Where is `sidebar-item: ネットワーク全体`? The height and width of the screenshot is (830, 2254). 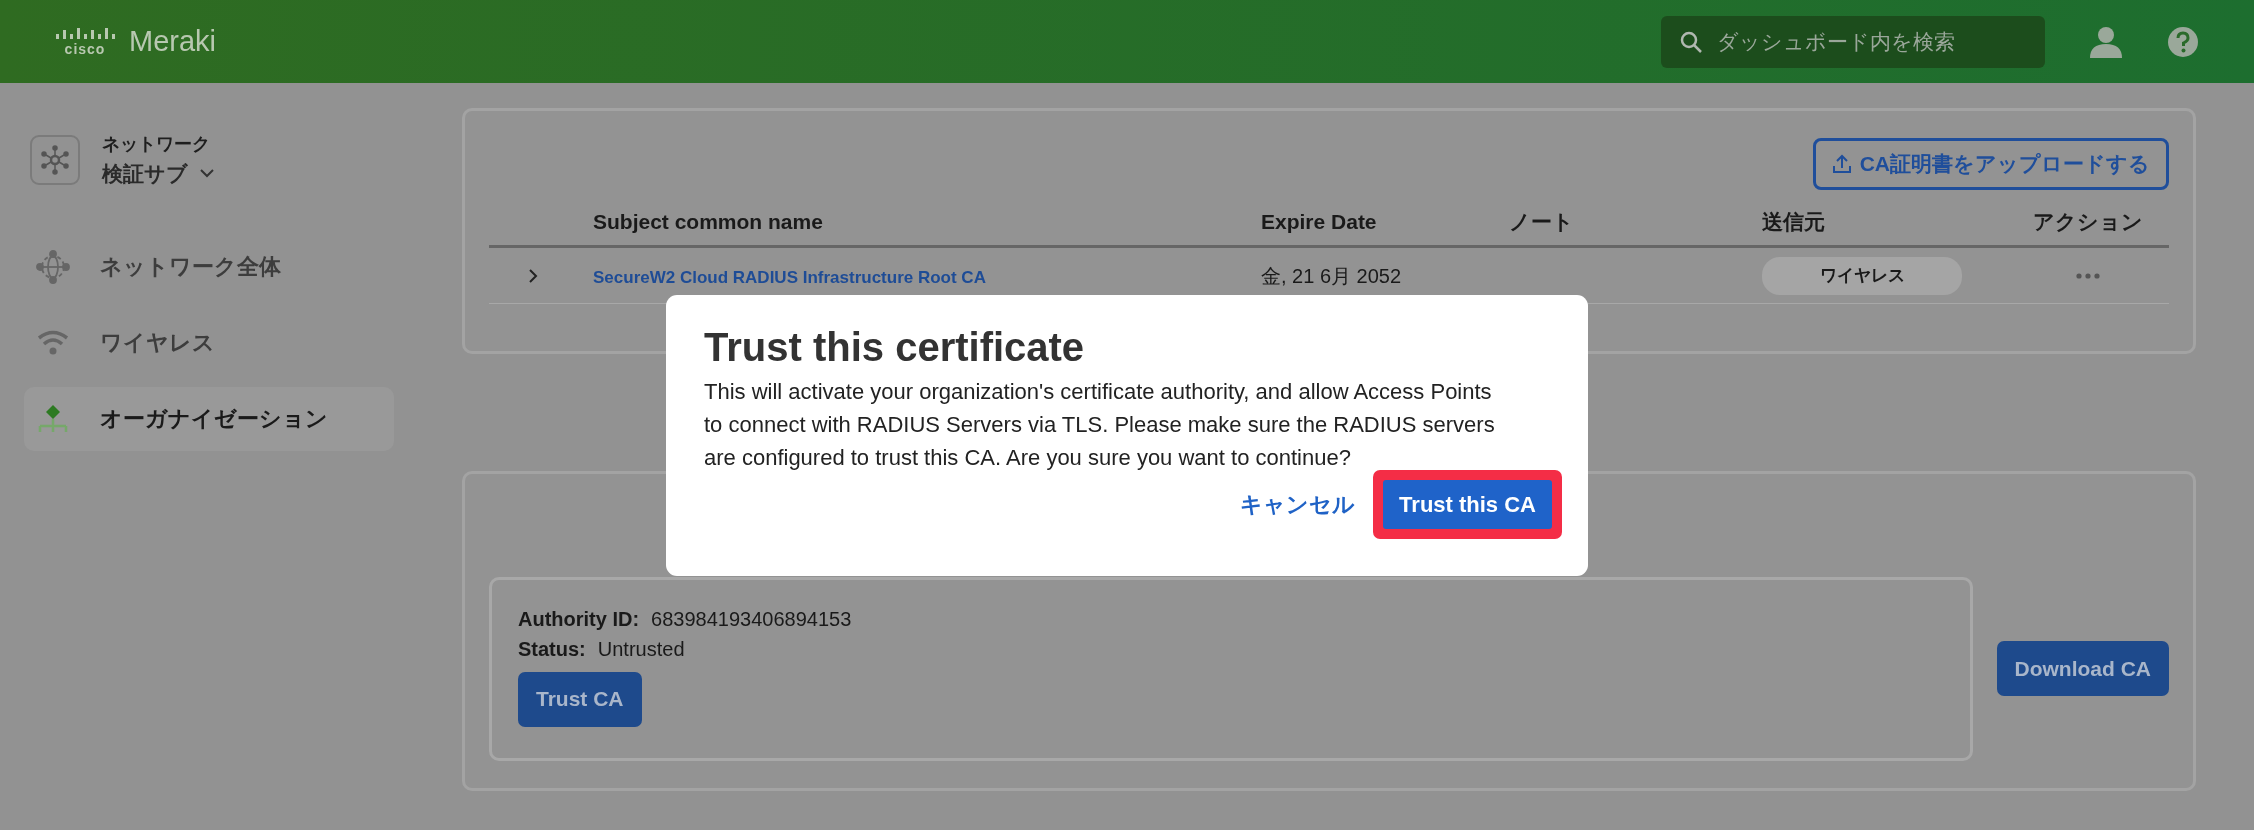
sidebar-item: ネットワーク全体 is located at coordinates (209, 266).